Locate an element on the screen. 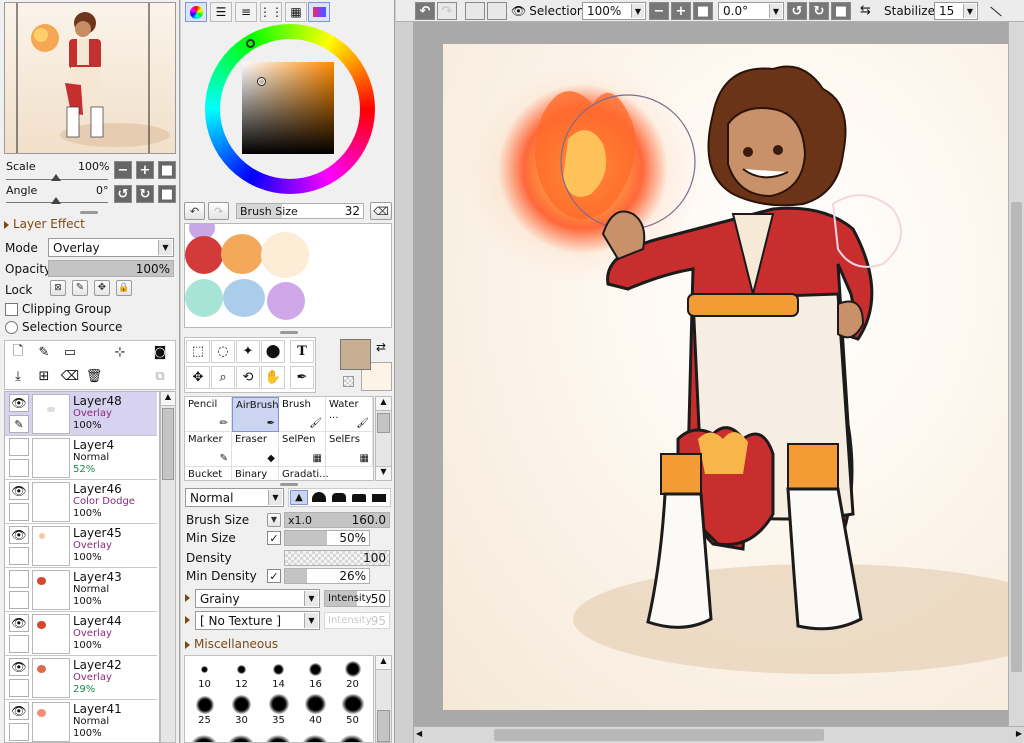 The image size is (1024, 743). brush-size-preset: 25 is located at coordinates (204, 710).